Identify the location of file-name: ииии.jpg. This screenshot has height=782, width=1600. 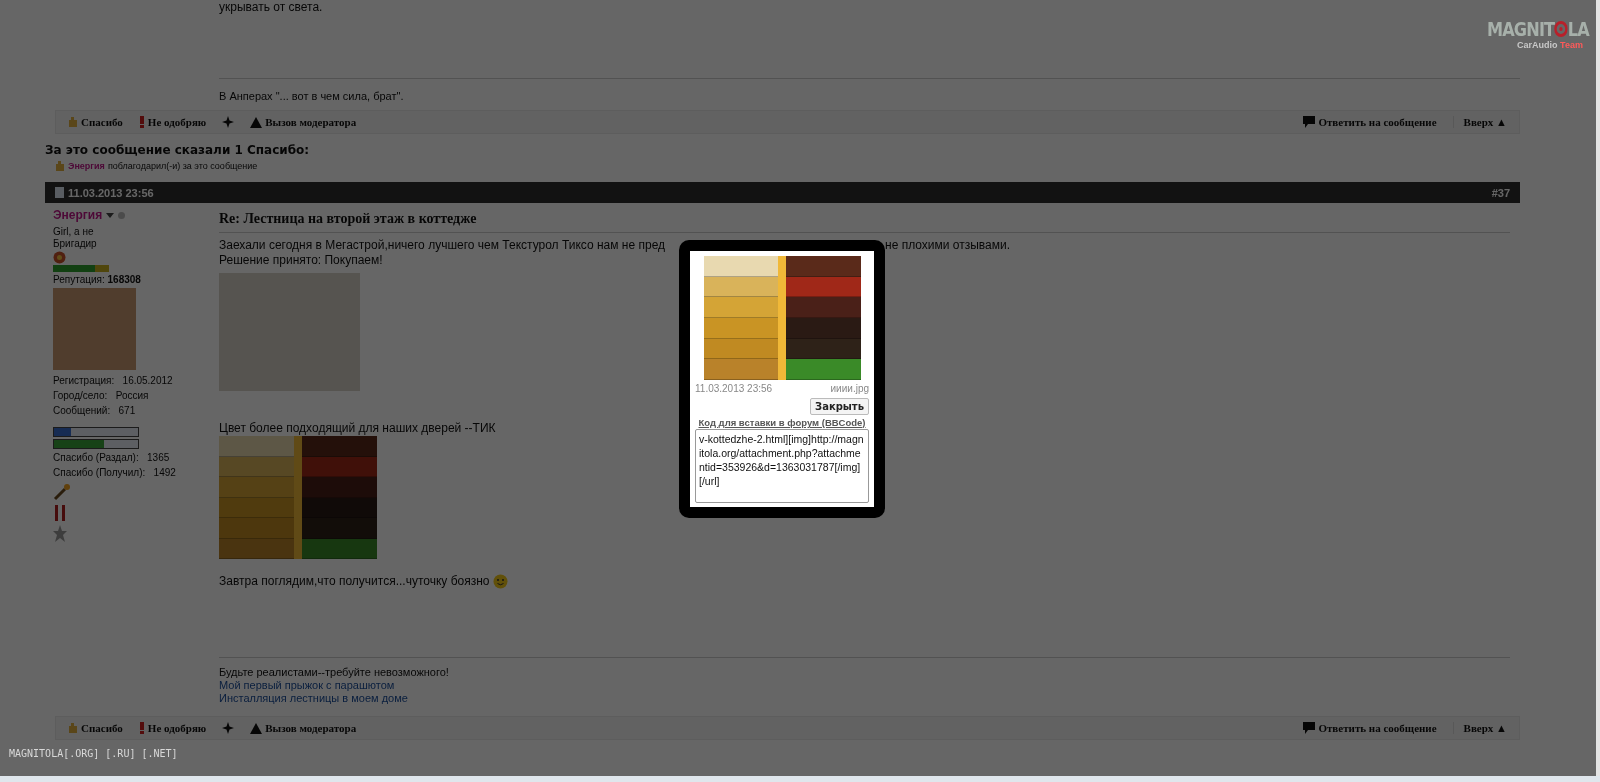
(849, 388).